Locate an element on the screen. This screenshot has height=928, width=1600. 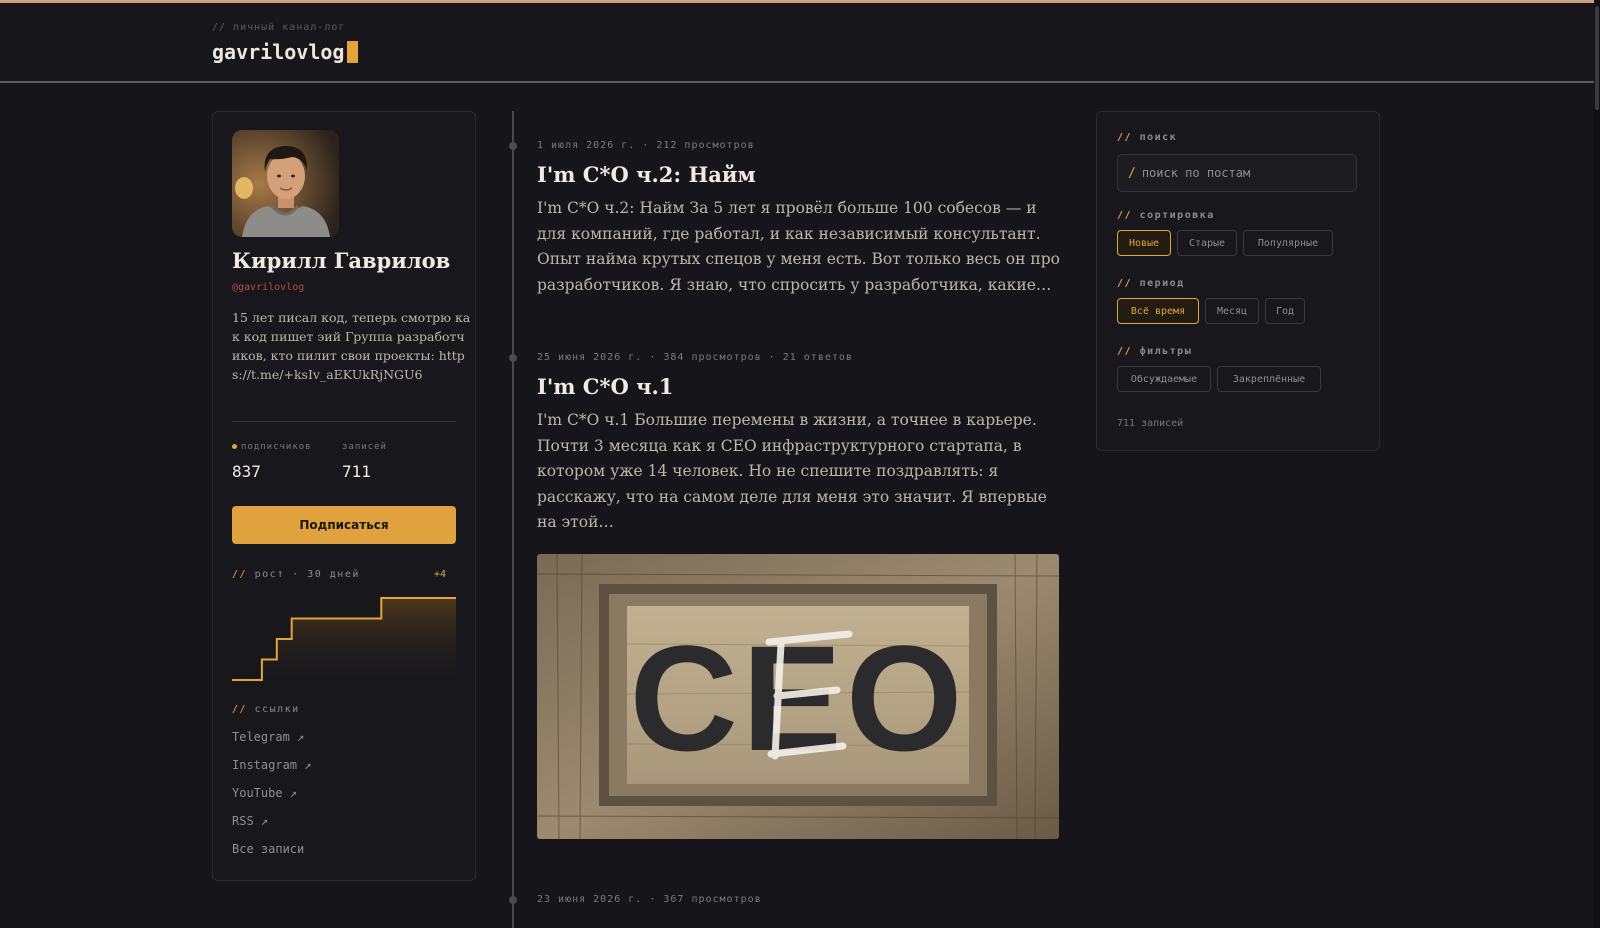
subscribers-count: 837 is located at coordinates (246, 471).